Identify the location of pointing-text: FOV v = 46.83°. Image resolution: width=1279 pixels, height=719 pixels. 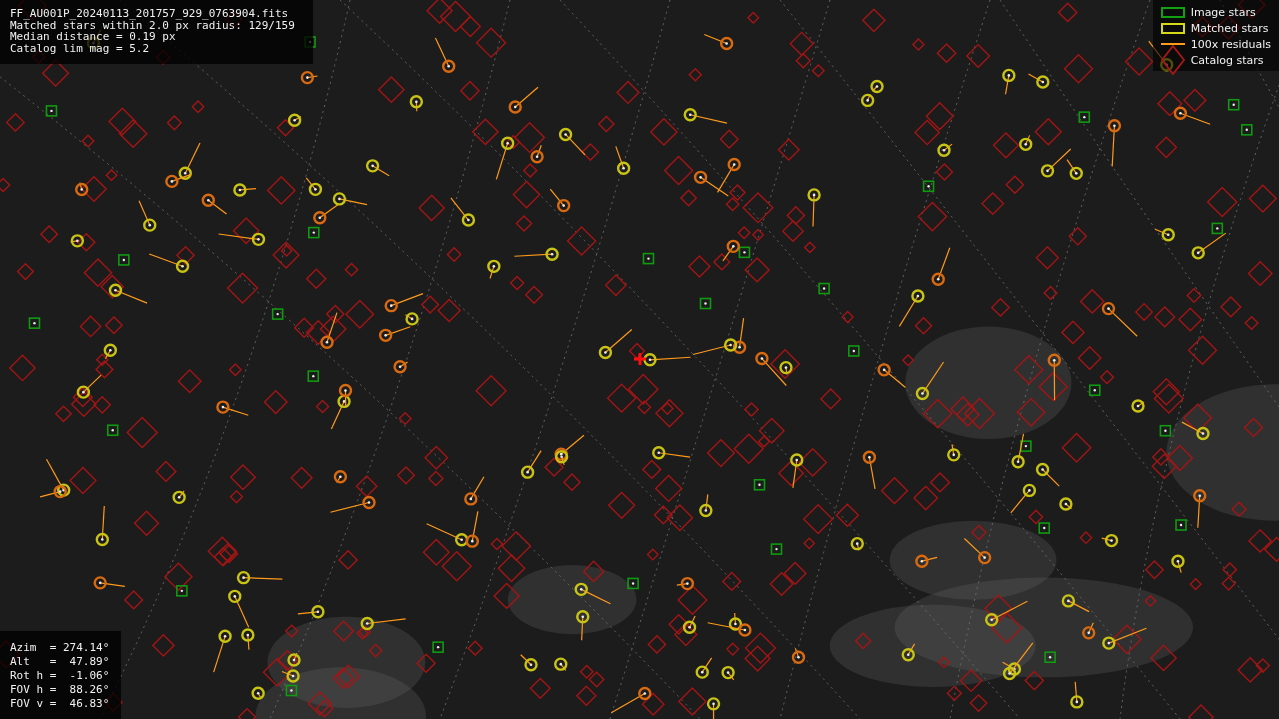
(60, 704).